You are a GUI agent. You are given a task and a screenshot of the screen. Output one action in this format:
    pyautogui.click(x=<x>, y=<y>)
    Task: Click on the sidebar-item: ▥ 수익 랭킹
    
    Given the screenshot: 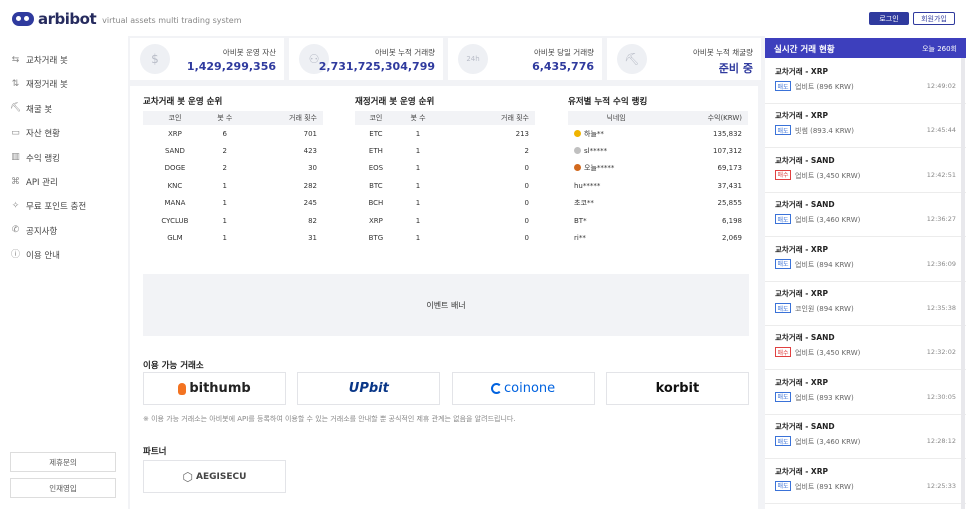 What is the action you would take?
    pyautogui.click(x=35, y=158)
    